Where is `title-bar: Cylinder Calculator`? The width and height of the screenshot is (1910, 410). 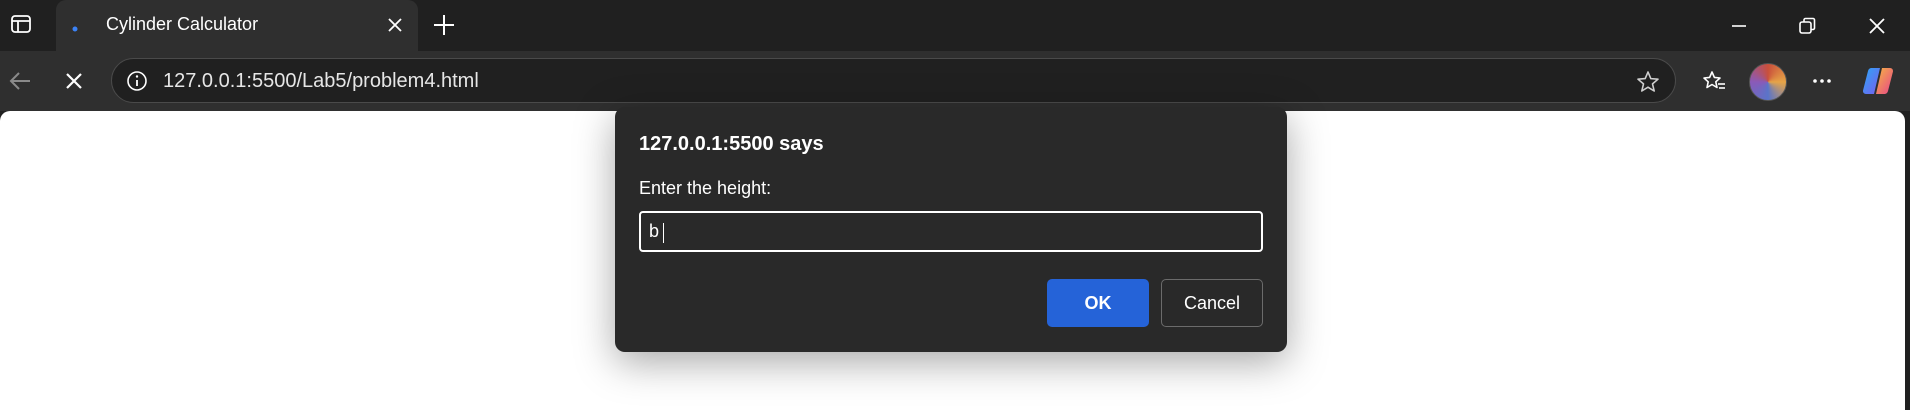
title-bar: Cylinder Calculator is located at coordinates (955, 25).